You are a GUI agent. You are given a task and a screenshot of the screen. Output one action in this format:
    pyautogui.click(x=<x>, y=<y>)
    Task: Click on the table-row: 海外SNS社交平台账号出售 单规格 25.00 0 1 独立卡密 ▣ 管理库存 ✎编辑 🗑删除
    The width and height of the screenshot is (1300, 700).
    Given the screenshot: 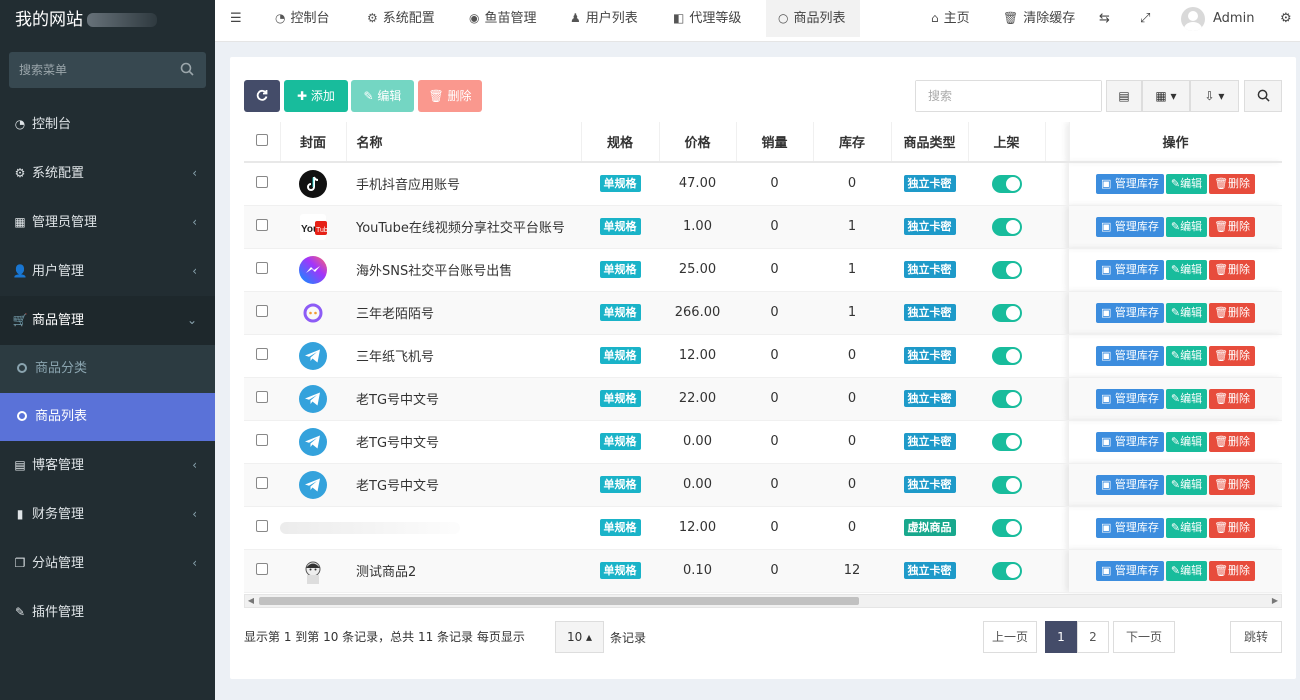 What is the action you would take?
    pyautogui.click(x=763, y=270)
    